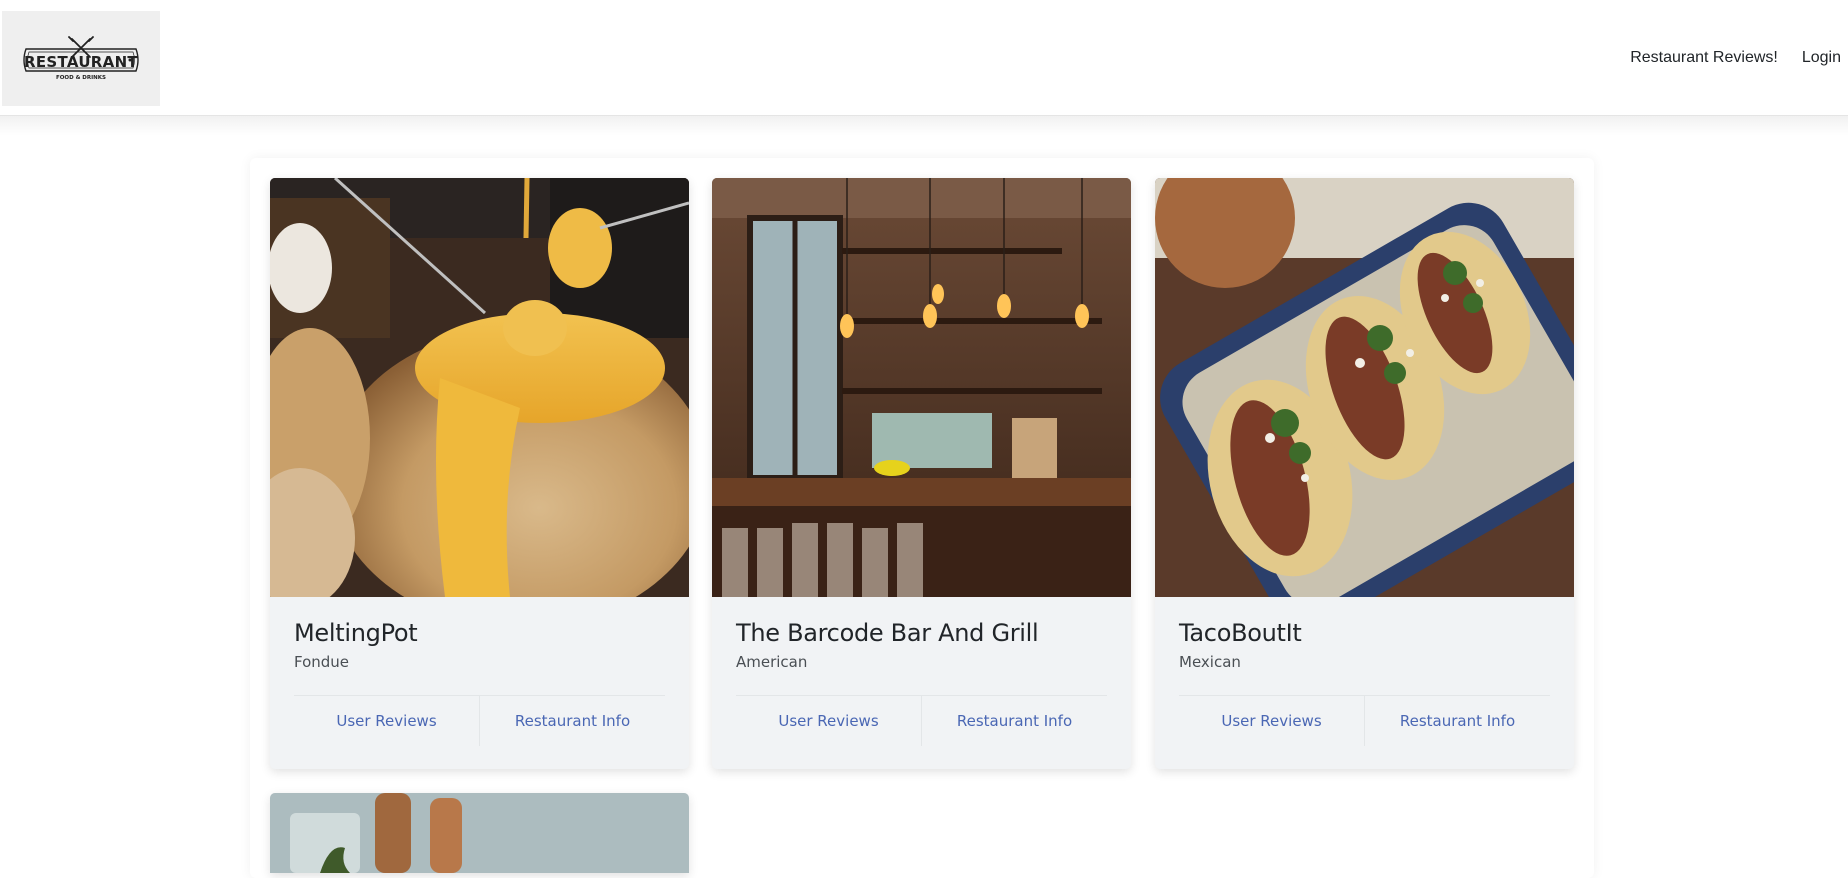 The image size is (1848, 878). Describe the element at coordinates (887, 633) in the screenshot. I see `restaurant-name: The Barcode Bar And Grill` at that location.